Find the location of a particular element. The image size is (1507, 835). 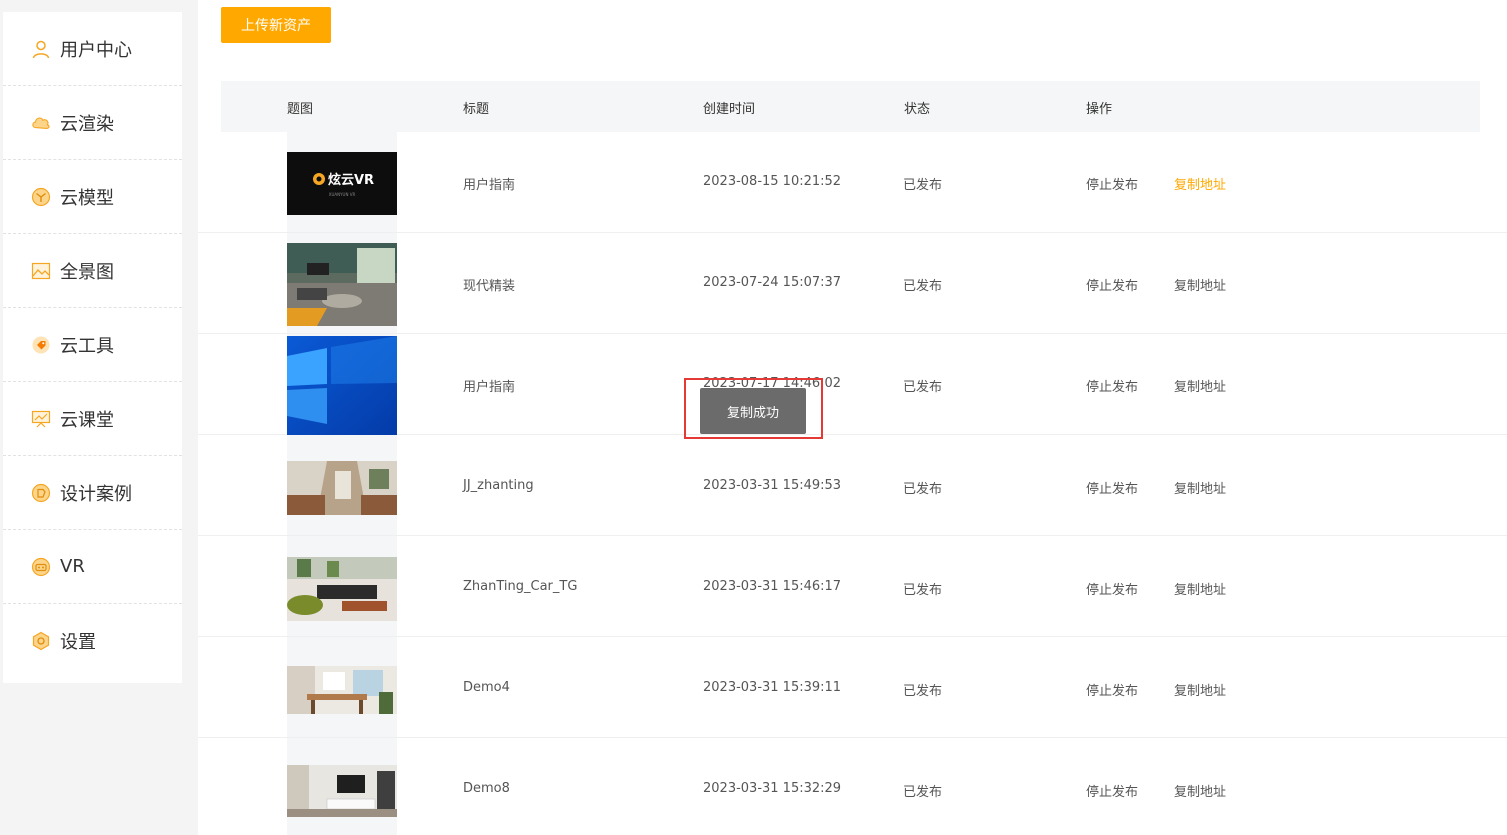

settings-icon is located at coordinates (41, 641).